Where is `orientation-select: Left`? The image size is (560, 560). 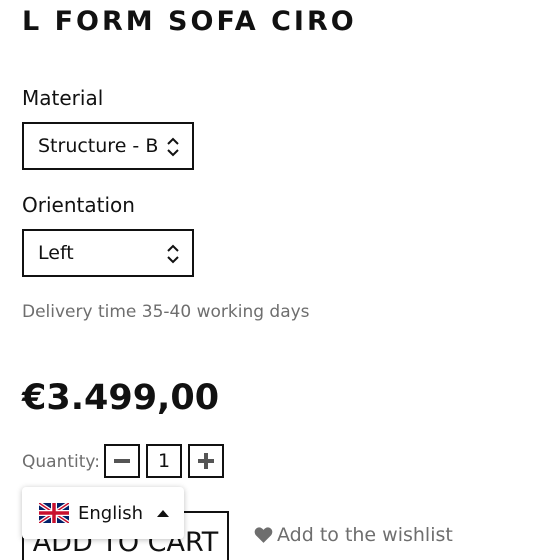 orientation-select: Left is located at coordinates (108, 253).